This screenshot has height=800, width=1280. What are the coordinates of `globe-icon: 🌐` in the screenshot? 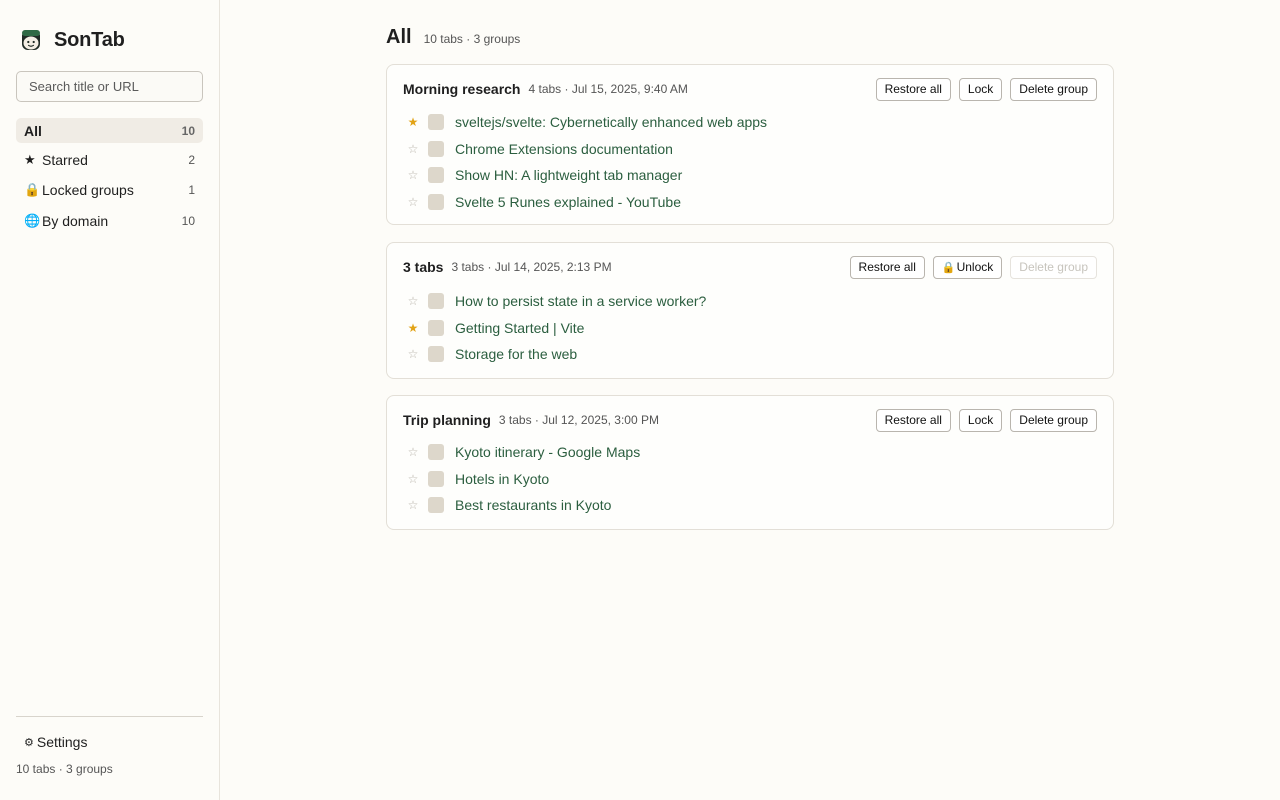 It's located at (32, 220).